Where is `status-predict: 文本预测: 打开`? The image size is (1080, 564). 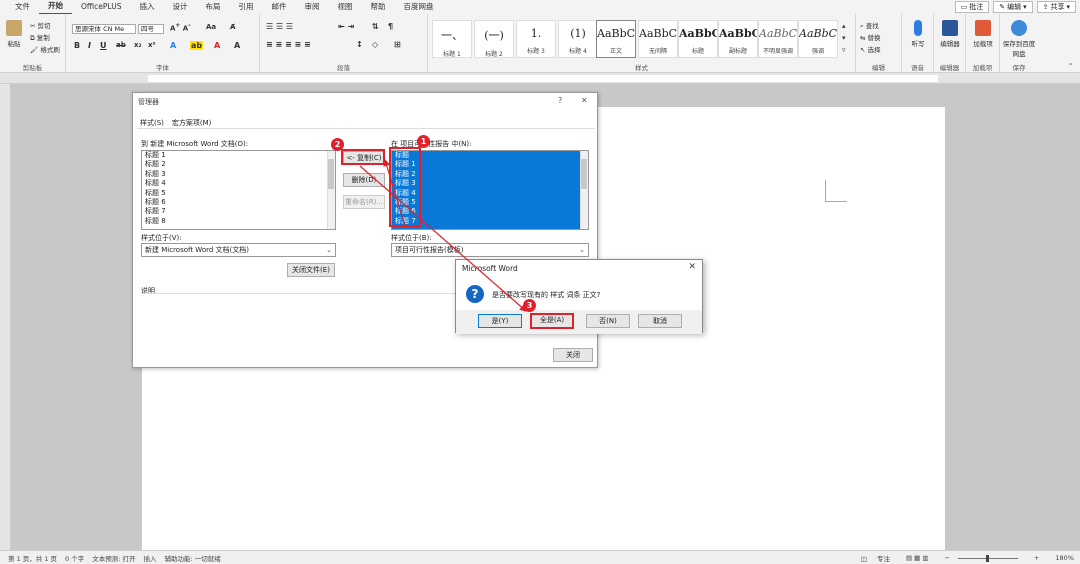
status-predict: 文本预测: 打开 is located at coordinates (113, 558).